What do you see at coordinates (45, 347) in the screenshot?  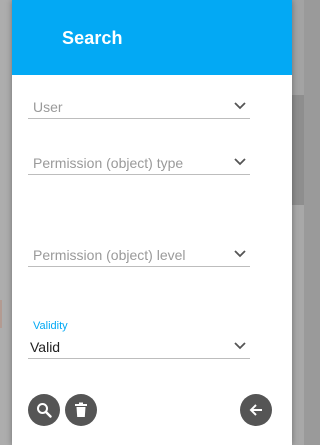 I see `validity-value: Valid` at bounding box center [45, 347].